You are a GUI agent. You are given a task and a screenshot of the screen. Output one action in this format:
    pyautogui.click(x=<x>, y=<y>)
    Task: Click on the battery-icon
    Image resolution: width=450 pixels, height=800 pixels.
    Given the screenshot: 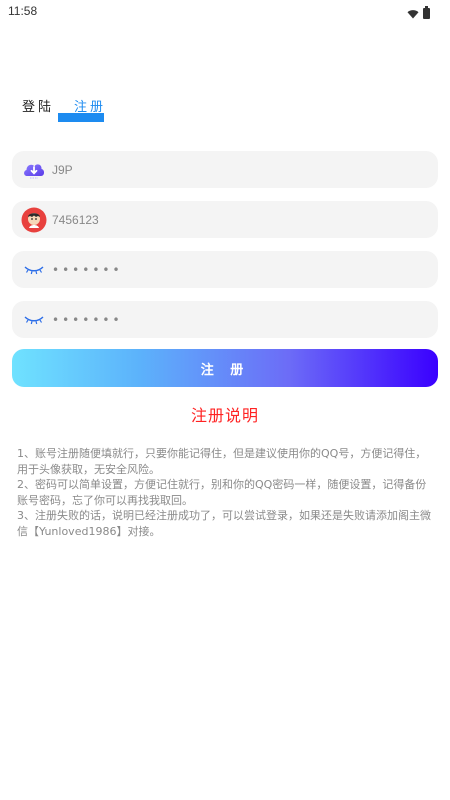 What is the action you would take?
    pyautogui.click(x=426, y=12)
    